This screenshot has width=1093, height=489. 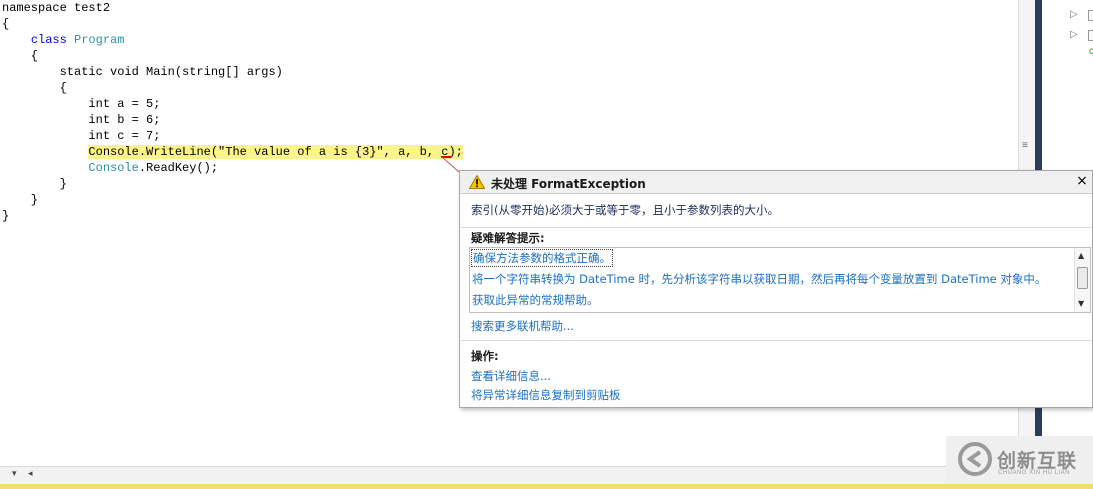 I want to click on code-token: static void Main(string[] args), so click(x=171, y=72).